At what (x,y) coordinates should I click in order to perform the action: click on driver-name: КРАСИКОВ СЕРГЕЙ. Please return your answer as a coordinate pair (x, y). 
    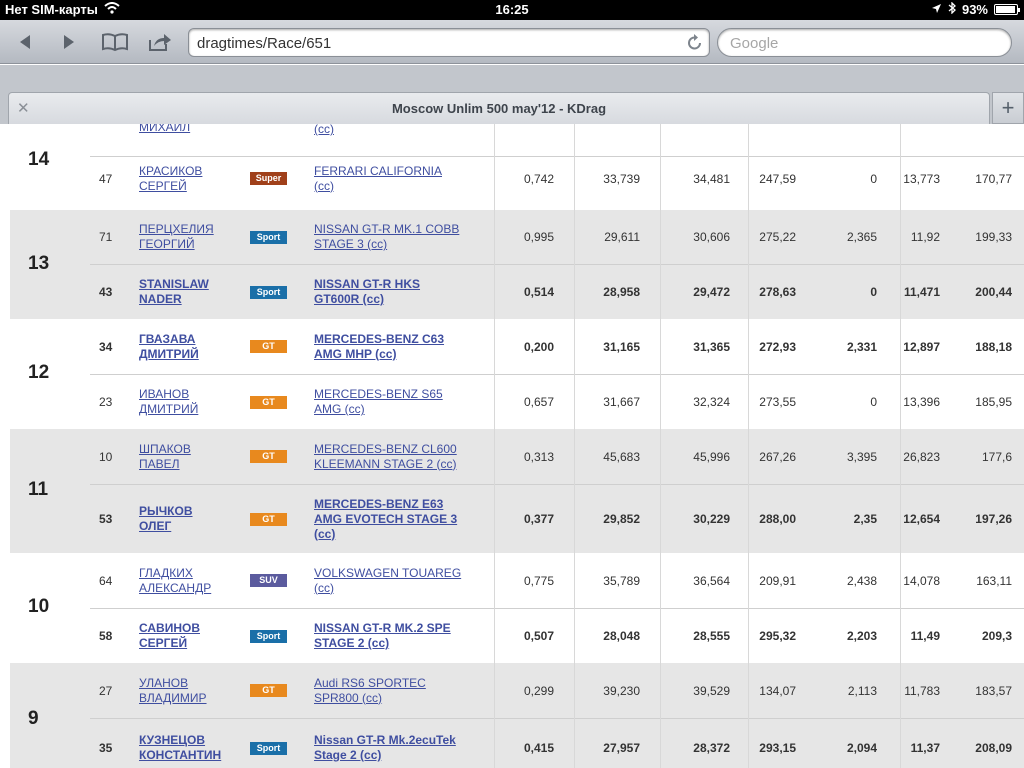
    Looking at the image, I should click on (170, 179).